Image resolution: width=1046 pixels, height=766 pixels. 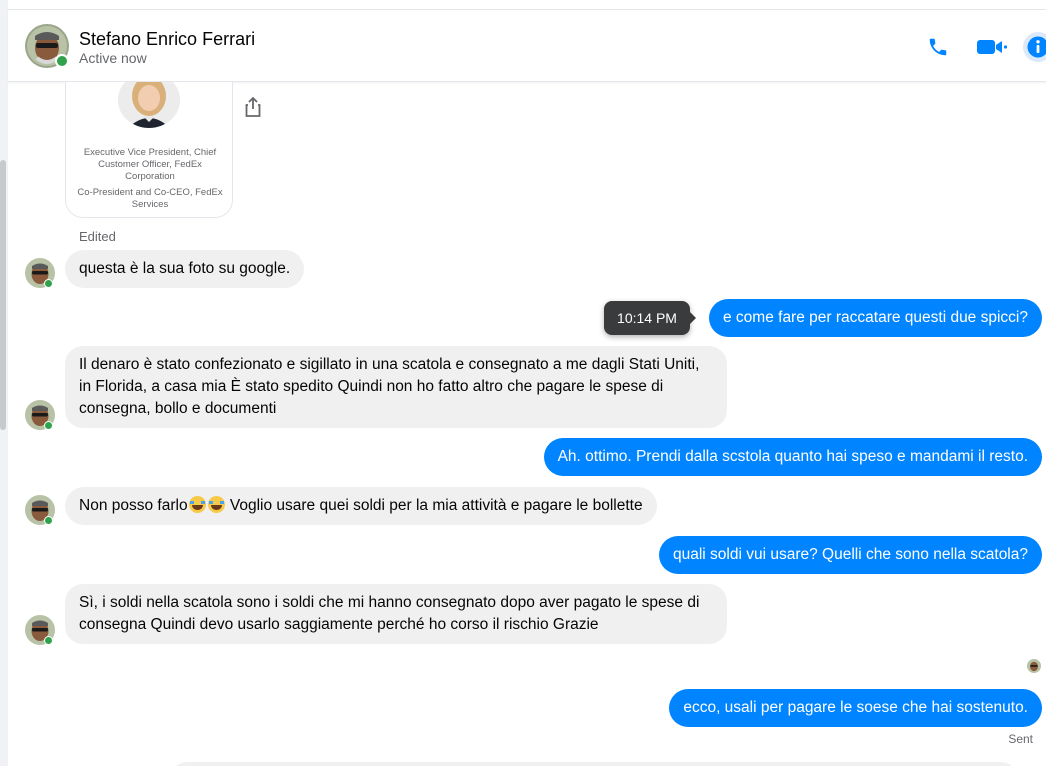 I want to click on contact-status: Active now, so click(x=113, y=58).